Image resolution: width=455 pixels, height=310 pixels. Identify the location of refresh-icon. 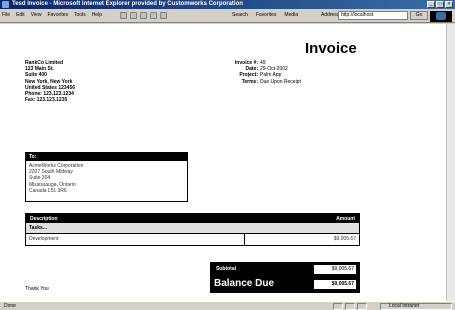
(153, 15).